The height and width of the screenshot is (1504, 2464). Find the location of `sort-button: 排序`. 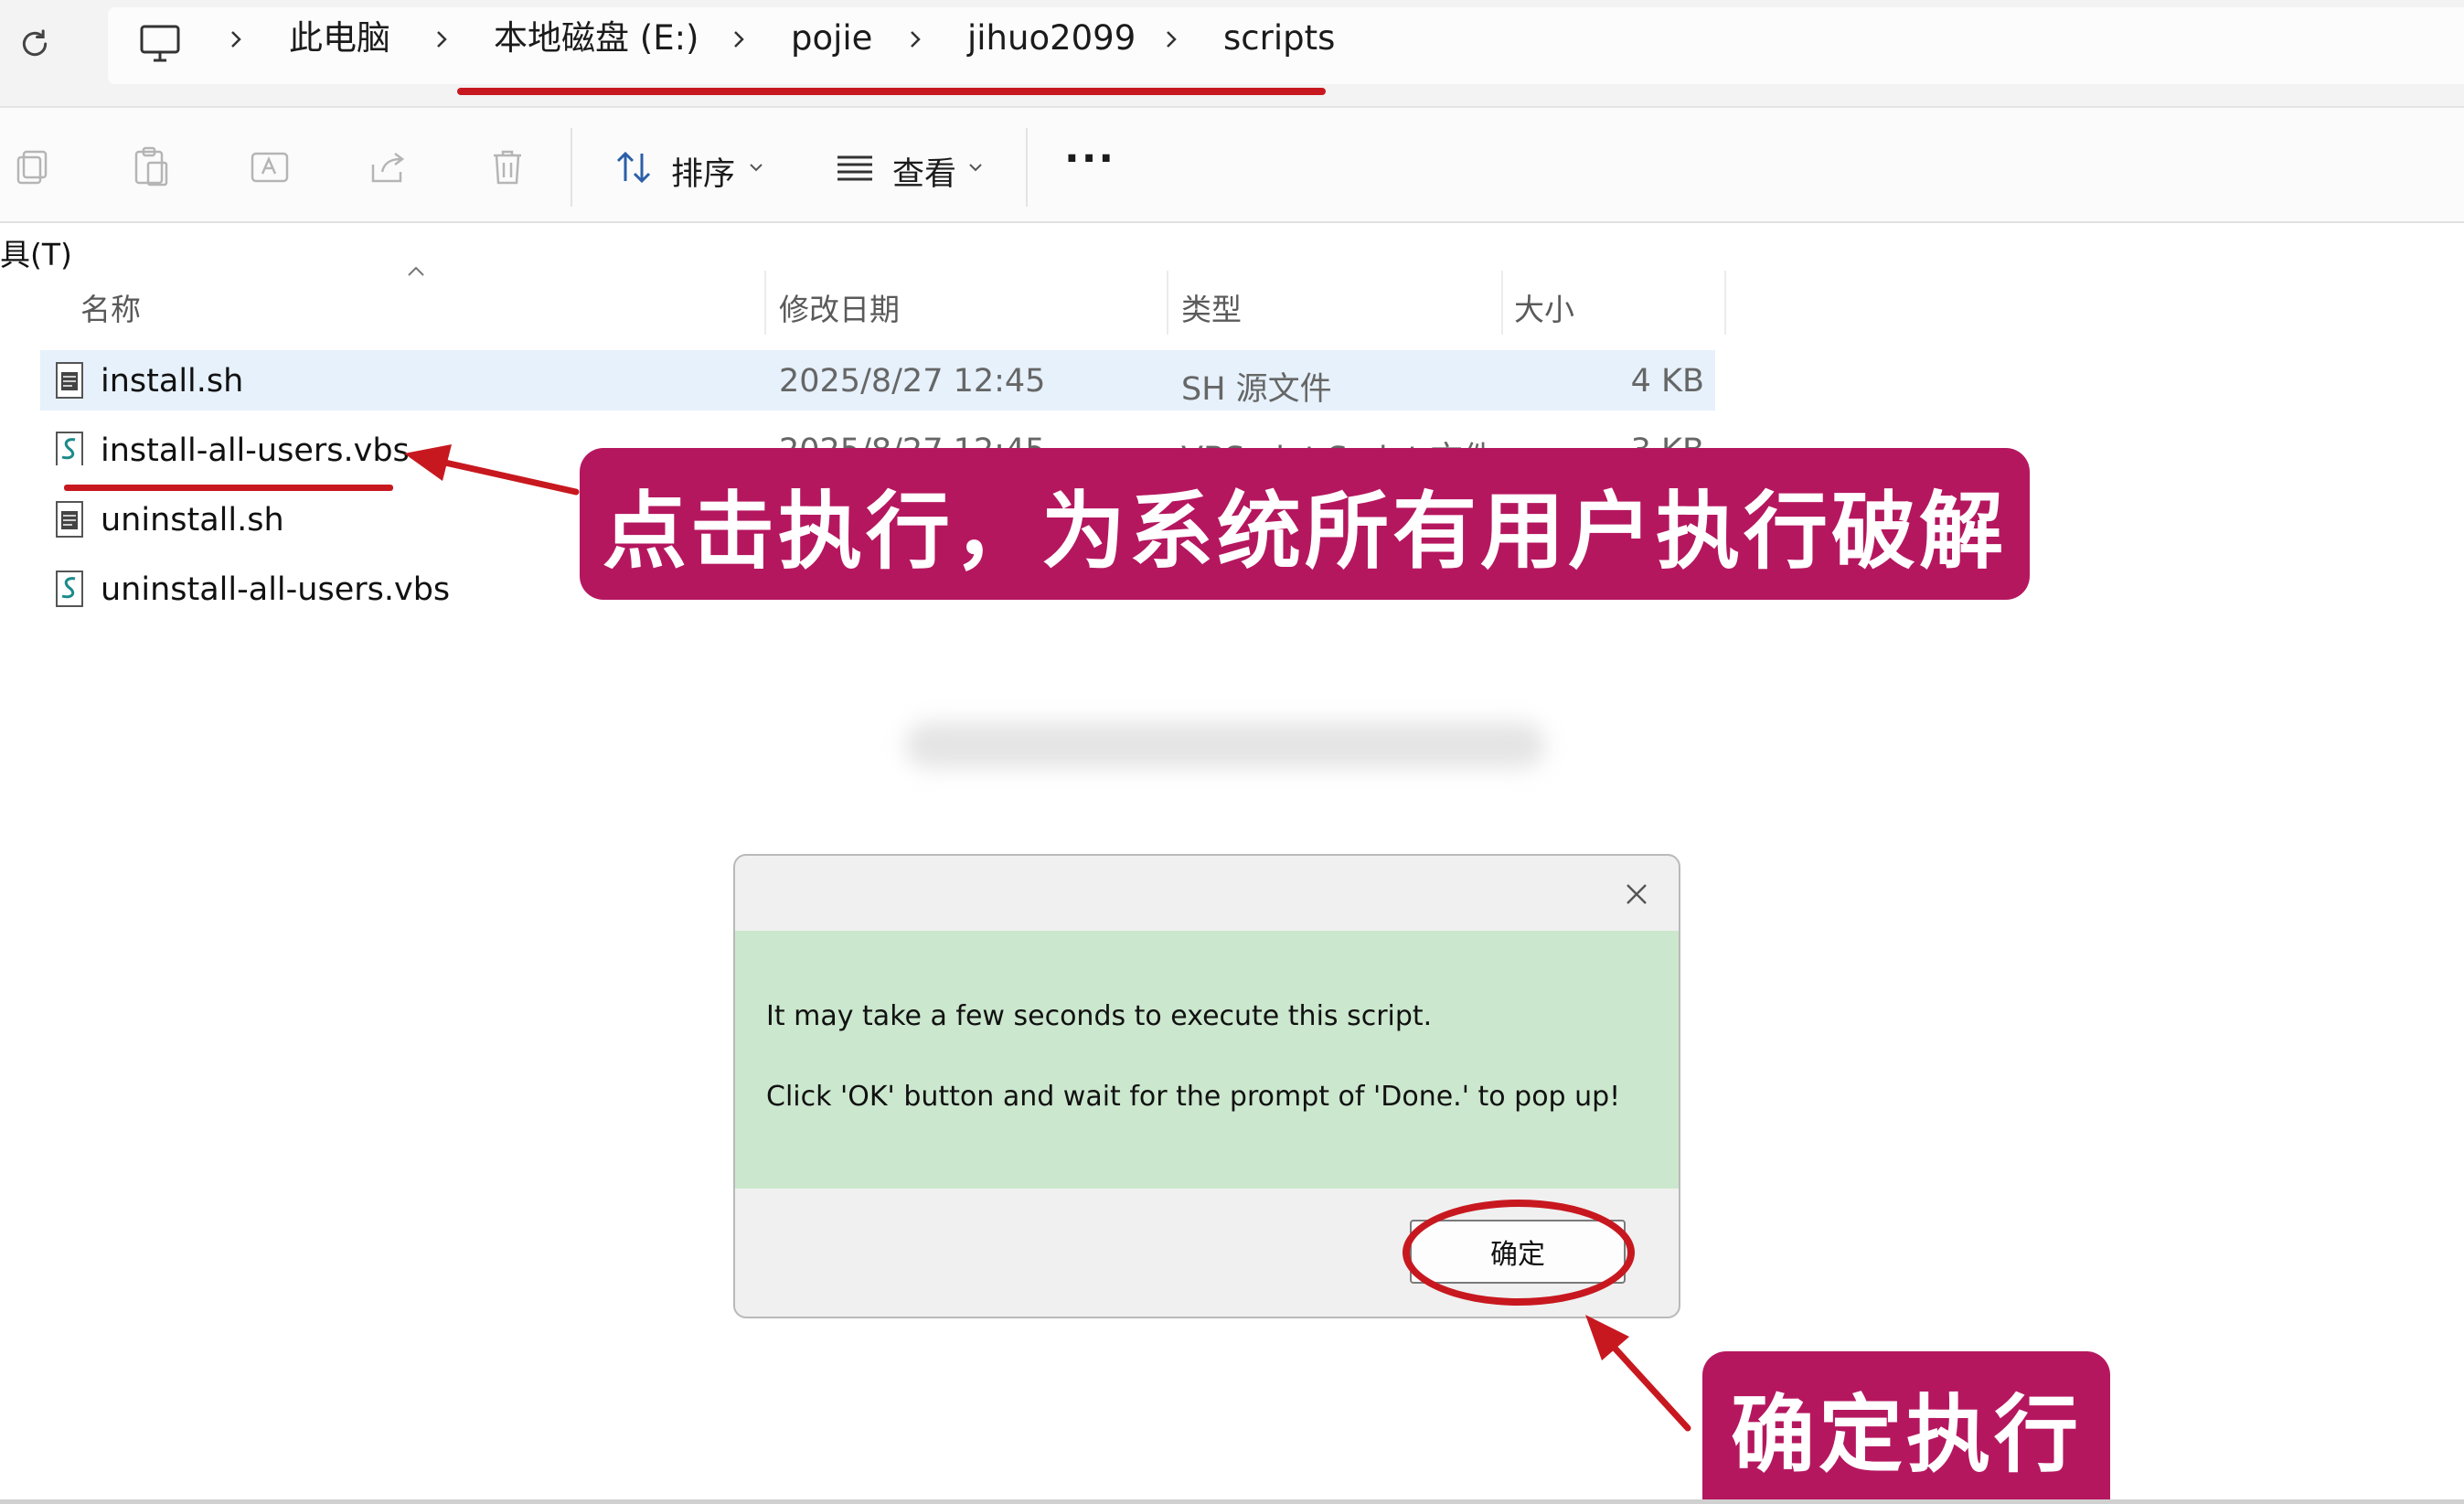

sort-button: 排序 is located at coordinates (703, 171).